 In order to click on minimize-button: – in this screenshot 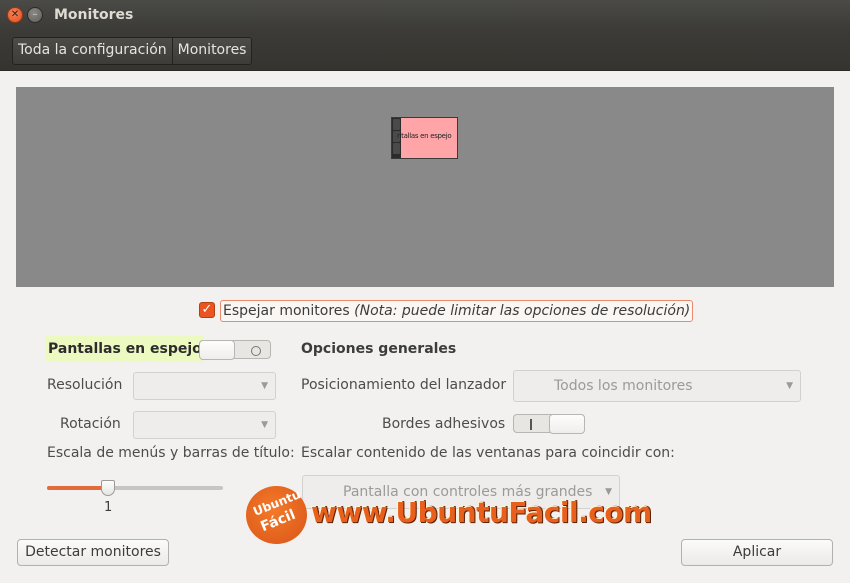, I will do `click(35, 15)`.